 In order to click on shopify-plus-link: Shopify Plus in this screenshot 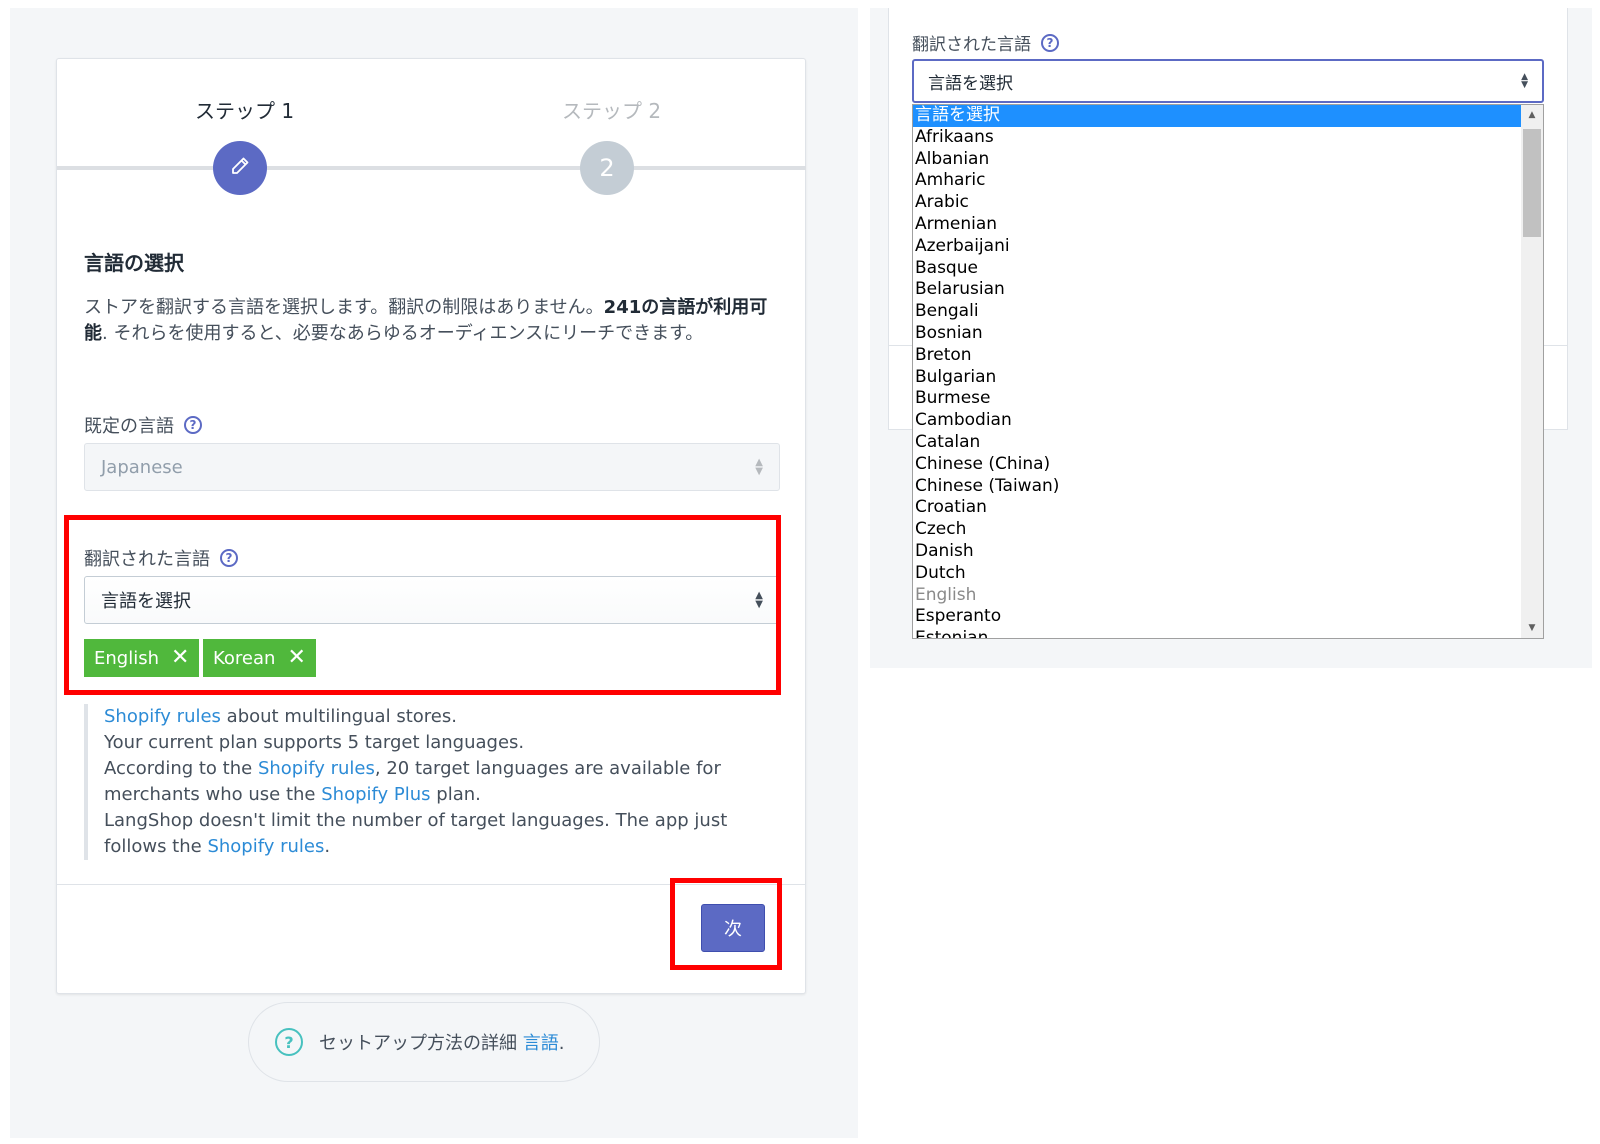, I will do `click(375, 794)`.